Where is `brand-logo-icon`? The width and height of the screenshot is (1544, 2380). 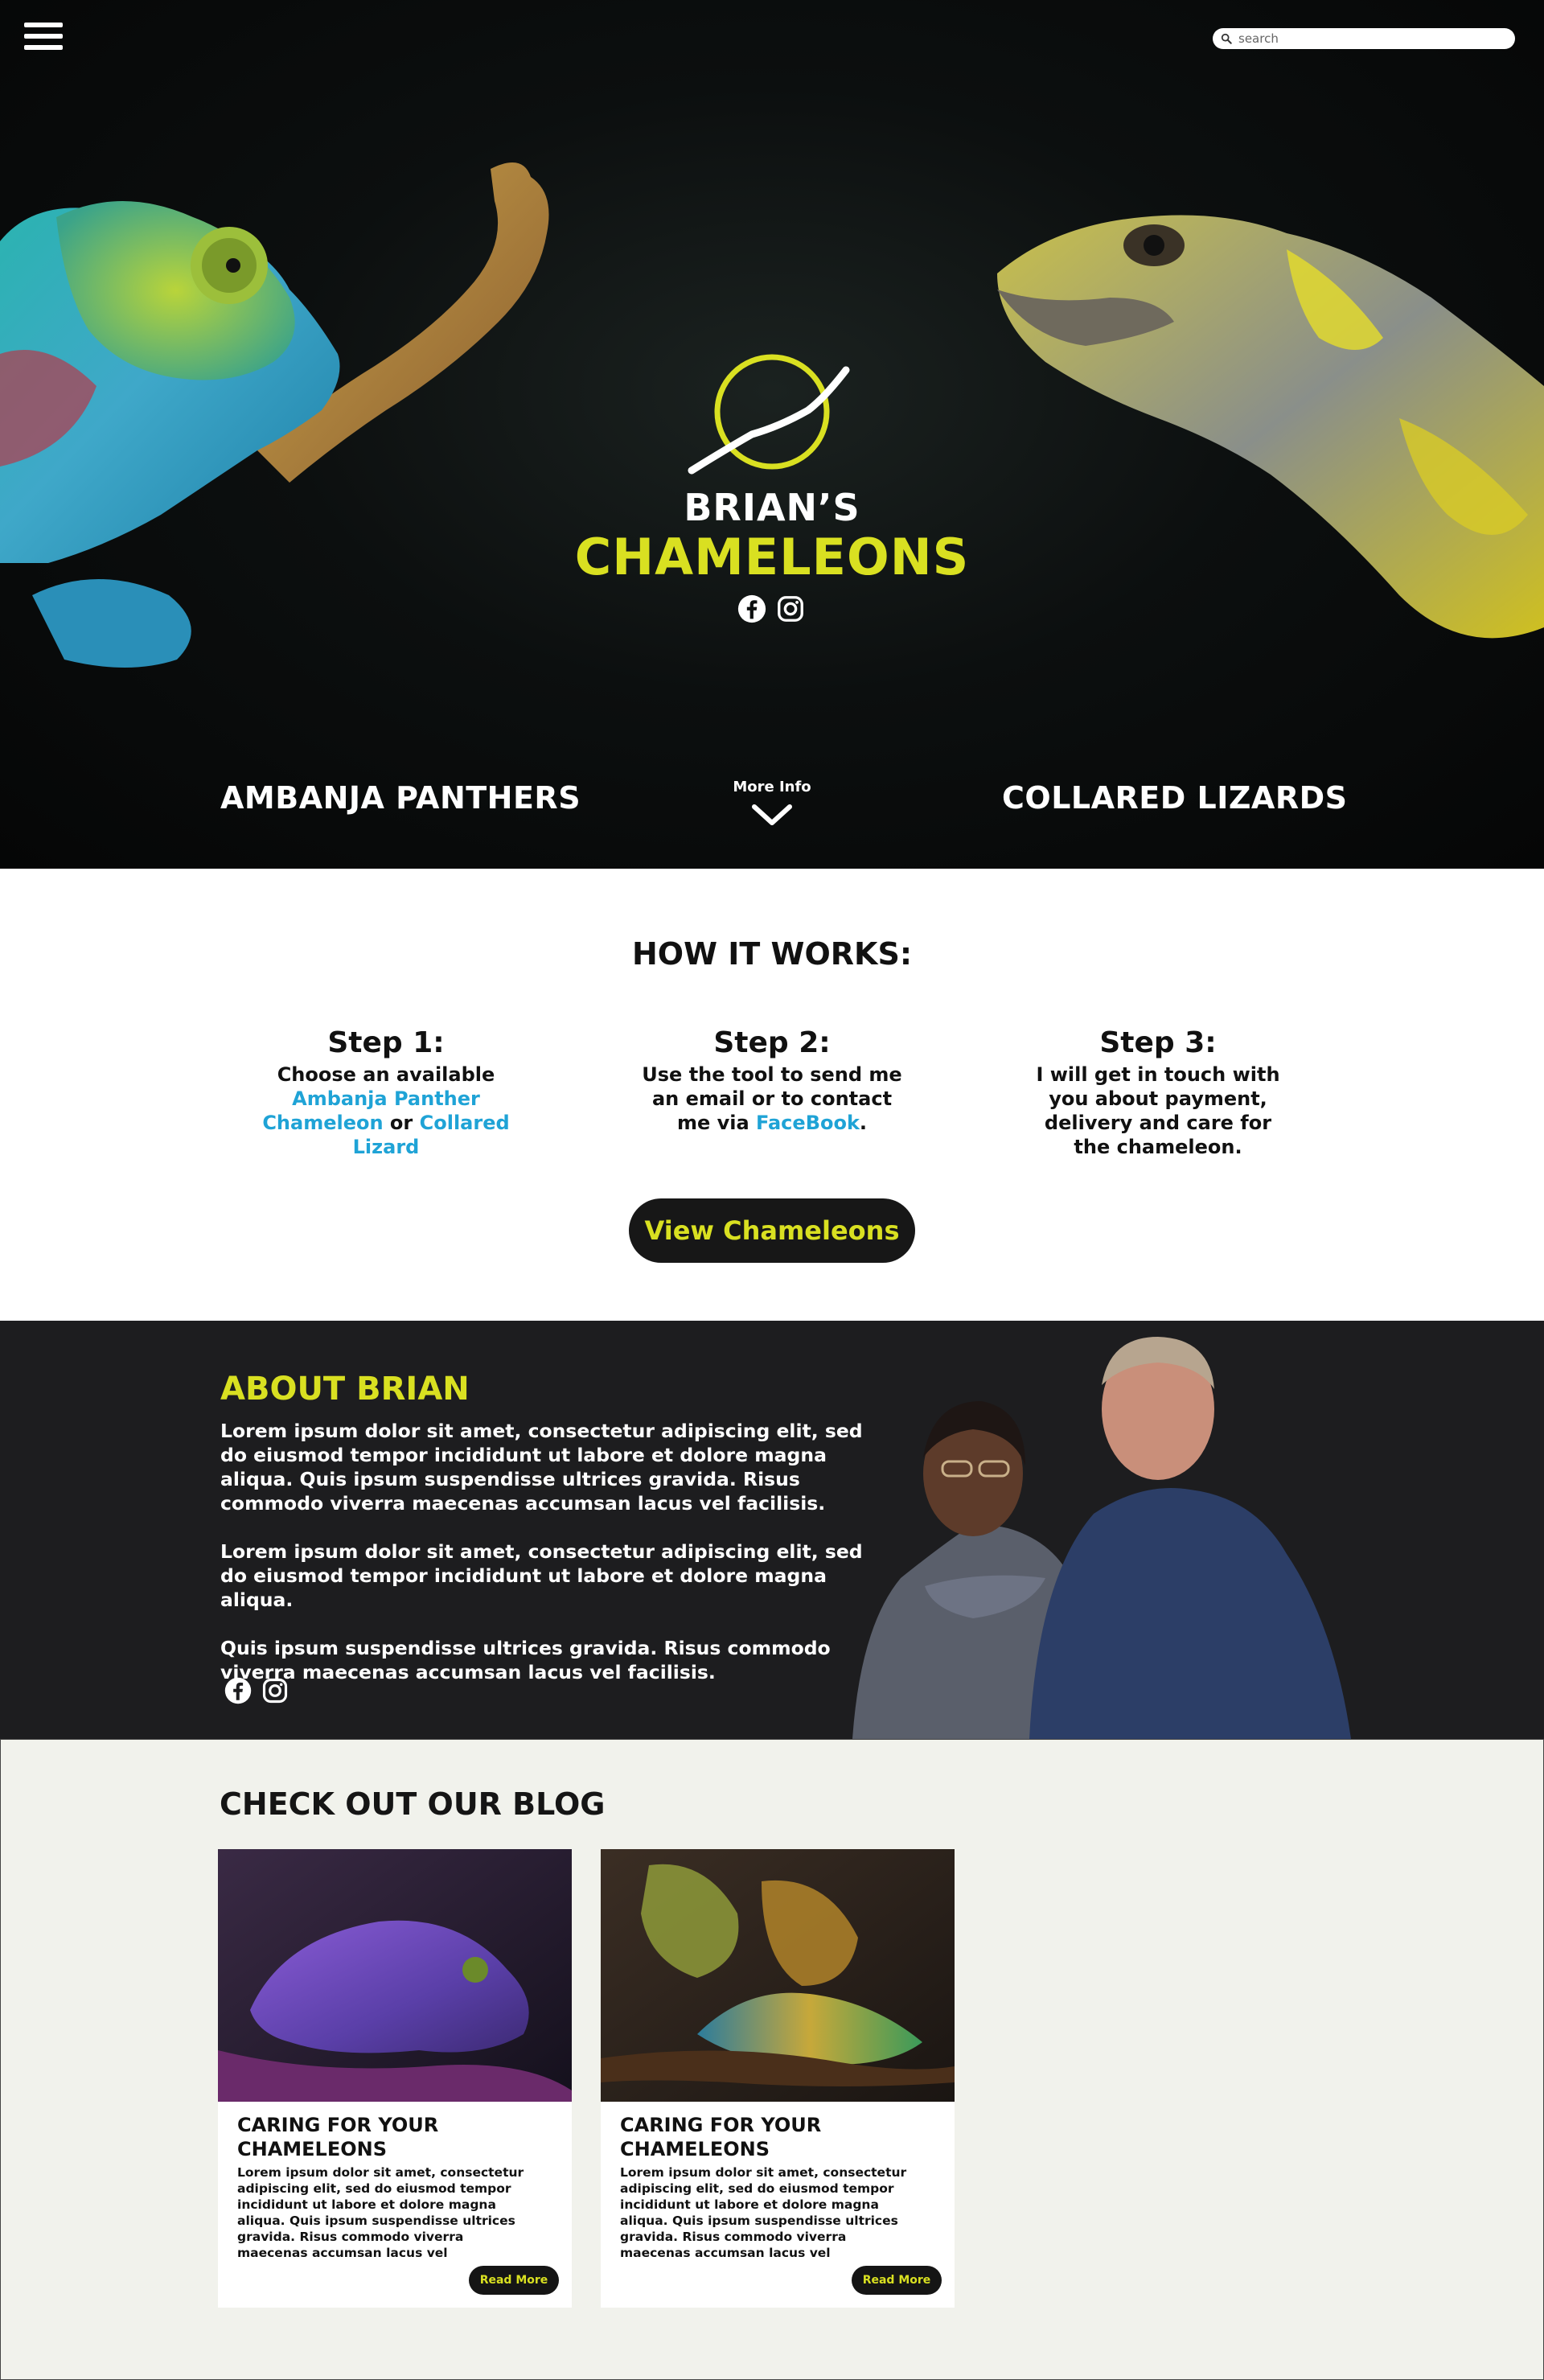 brand-logo-icon is located at coordinates (769, 414).